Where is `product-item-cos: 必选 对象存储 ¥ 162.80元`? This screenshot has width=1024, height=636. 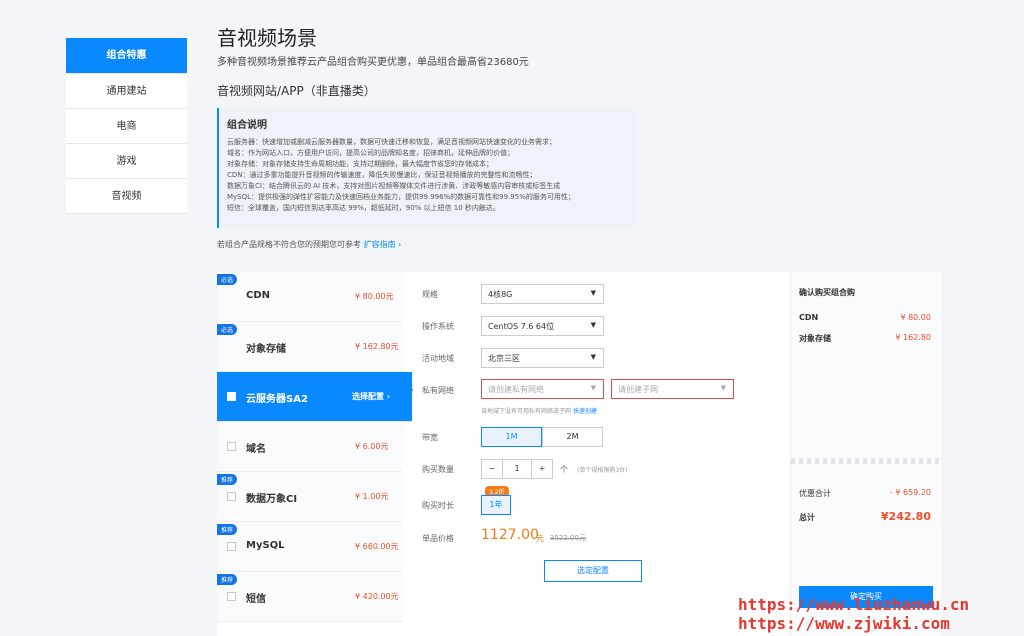
product-item-cos: 必选 对象存储 ¥ 162.80元 is located at coordinates (310, 347).